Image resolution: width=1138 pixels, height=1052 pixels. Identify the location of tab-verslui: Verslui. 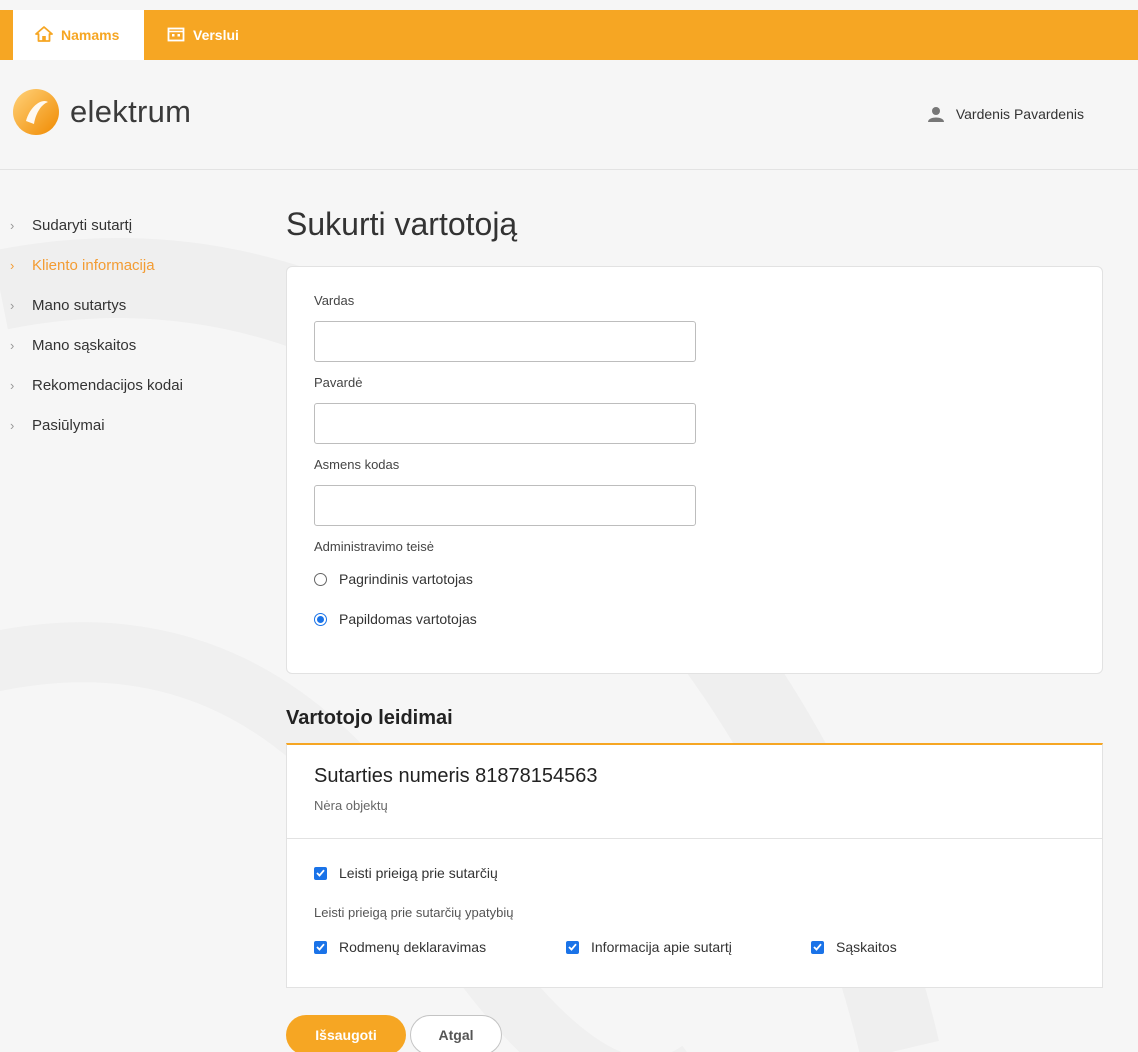
(203, 35).